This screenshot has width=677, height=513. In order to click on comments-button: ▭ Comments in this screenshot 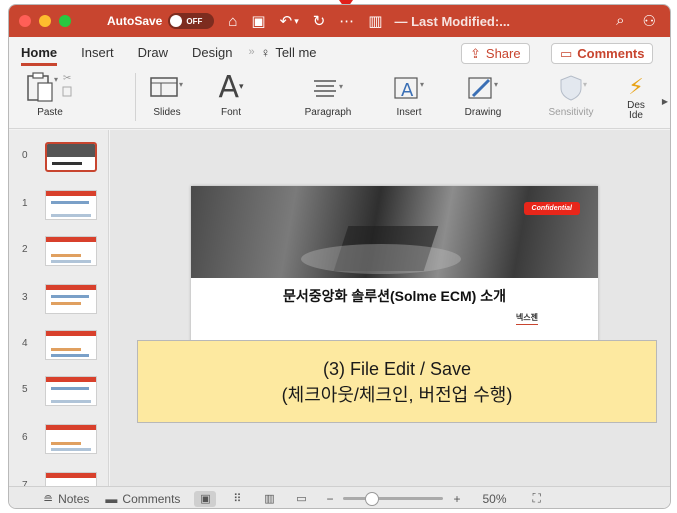, I will do `click(602, 53)`.